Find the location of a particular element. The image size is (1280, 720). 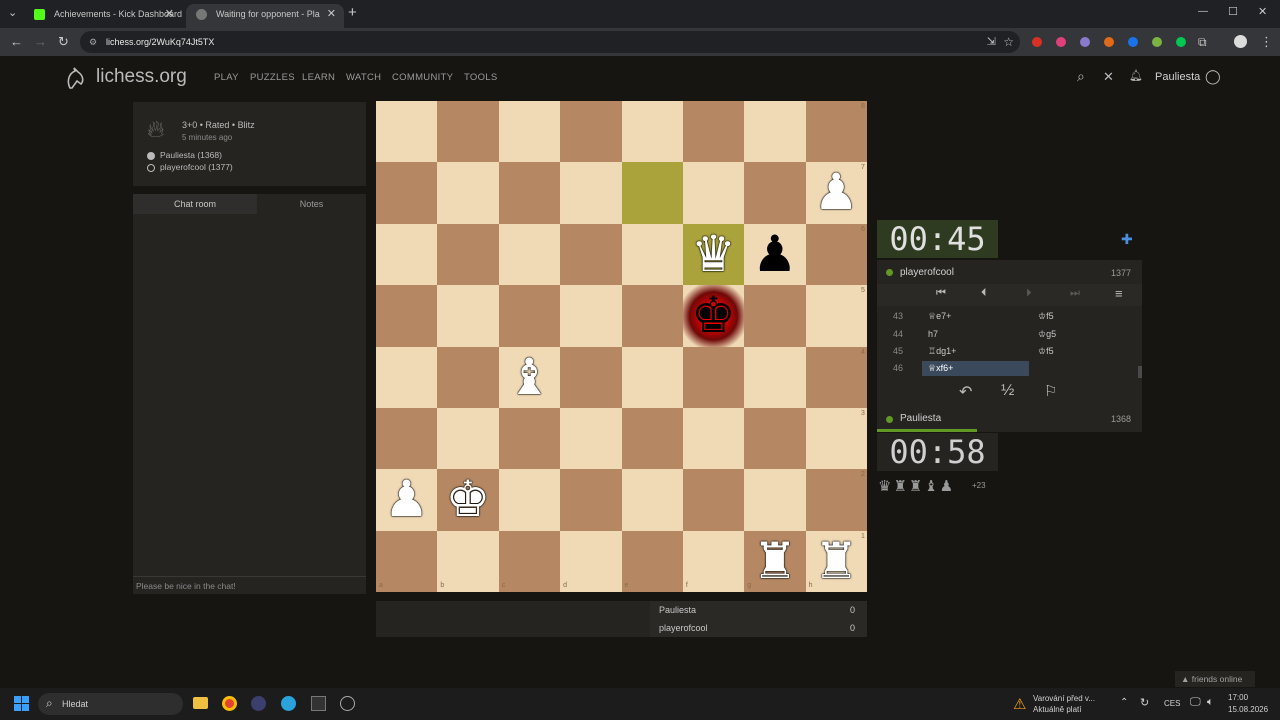

tab-lichess: Waiting for opponent - Pla ✕ is located at coordinates (265, 16).